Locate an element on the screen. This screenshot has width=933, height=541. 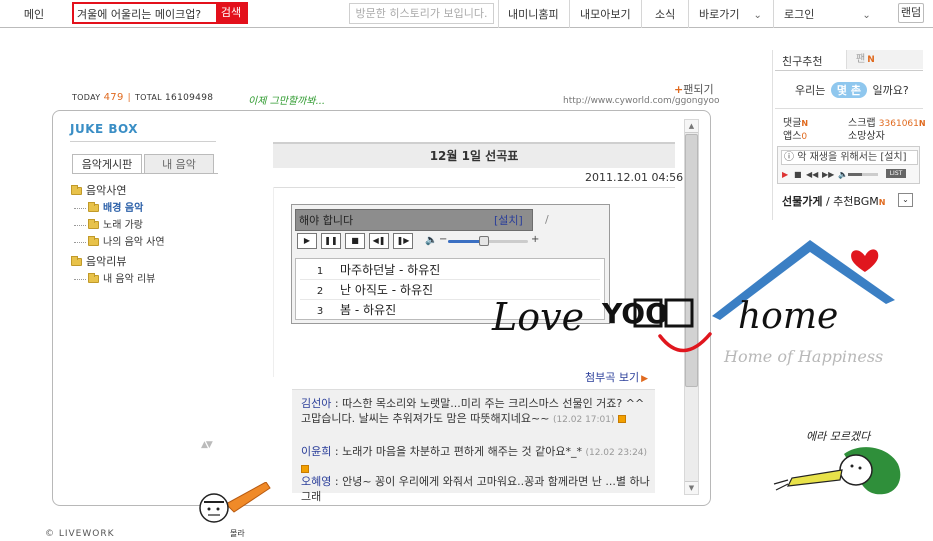
comment-author: 오혜영 is located at coordinates (316, 481).